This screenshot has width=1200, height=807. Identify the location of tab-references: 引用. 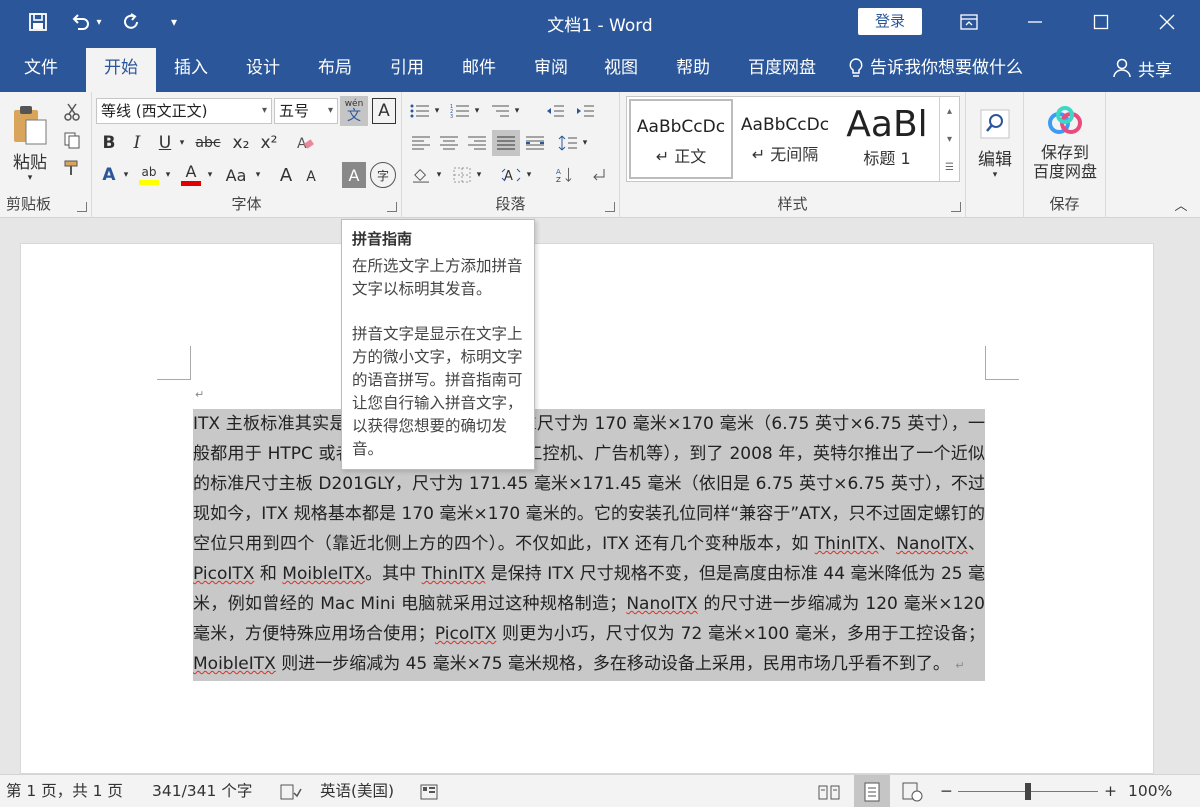
(407, 68).